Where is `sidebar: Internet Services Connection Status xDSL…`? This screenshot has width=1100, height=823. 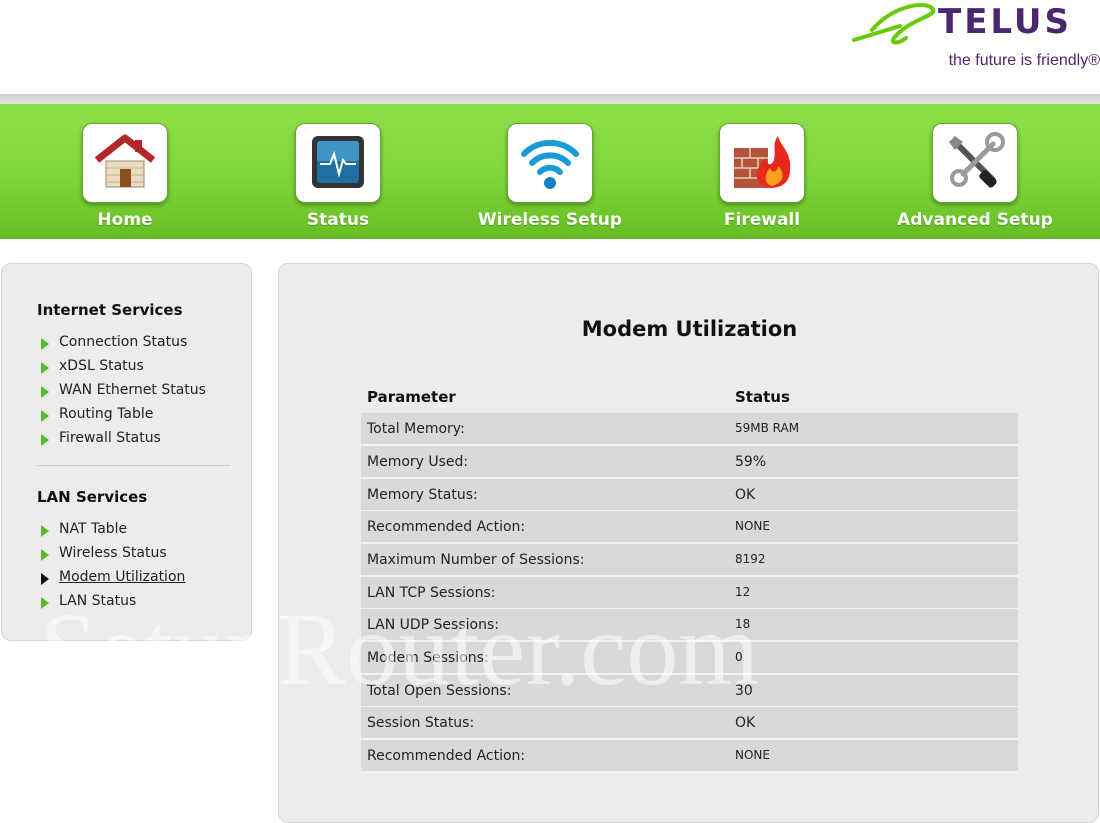 sidebar: Internet Services Connection Status xDSL… is located at coordinates (126, 452).